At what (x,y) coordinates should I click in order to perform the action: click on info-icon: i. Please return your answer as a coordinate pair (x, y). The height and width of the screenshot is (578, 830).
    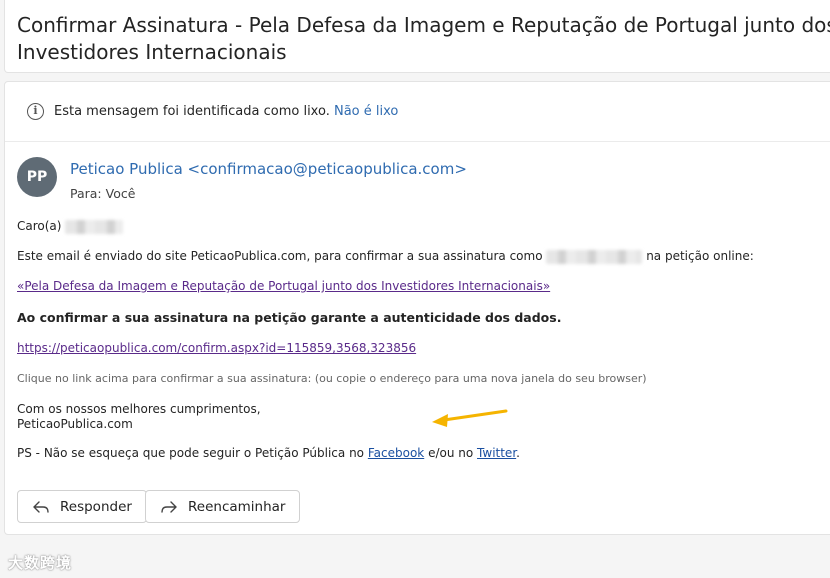
    Looking at the image, I should click on (35, 111).